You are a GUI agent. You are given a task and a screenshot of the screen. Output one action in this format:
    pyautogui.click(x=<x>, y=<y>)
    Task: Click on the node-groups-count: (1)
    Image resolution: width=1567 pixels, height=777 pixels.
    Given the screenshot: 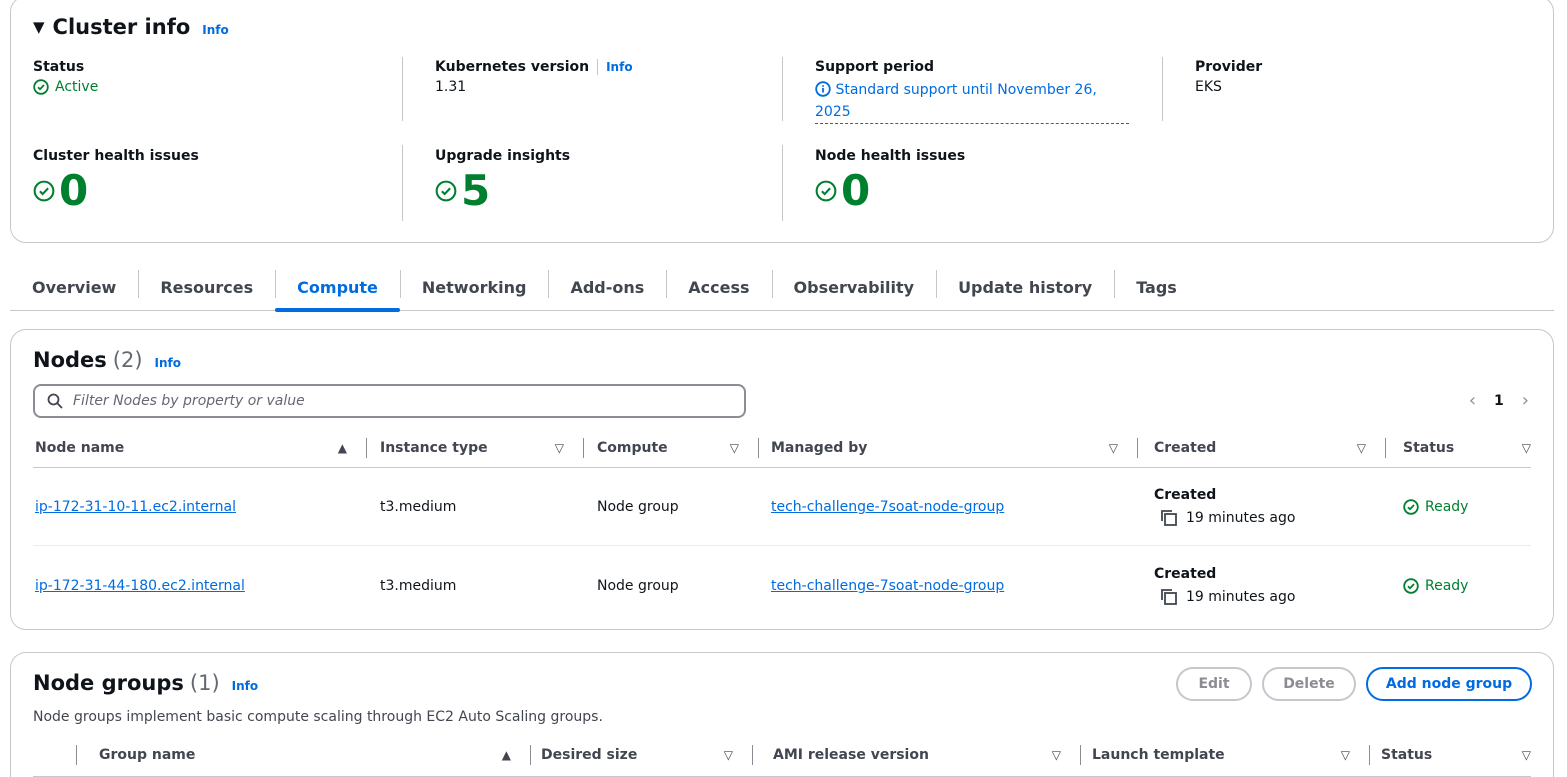 What is the action you would take?
    pyautogui.click(x=204, y=683)
    